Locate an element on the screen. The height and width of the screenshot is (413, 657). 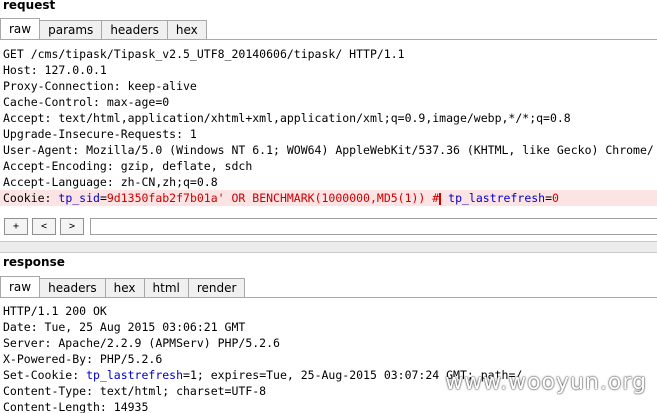
request-tabs: raw params headers hex is located at coordinates (103, 28).